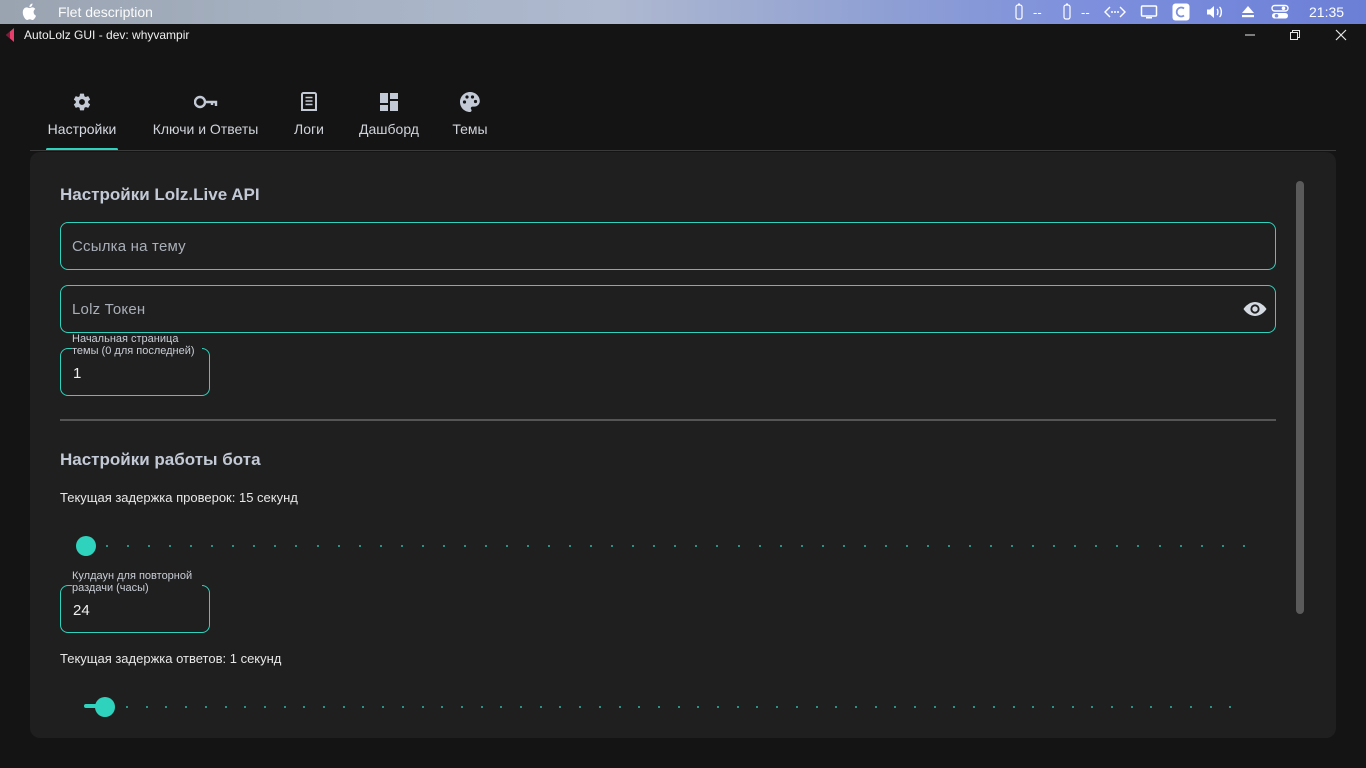 This screenshot has width=1366, height=768. What do you see at coordinates (129, 246) in the screenshot?
I see `topic-link-placeholder: Ссылка на тему` at bounding box center [129, 246].